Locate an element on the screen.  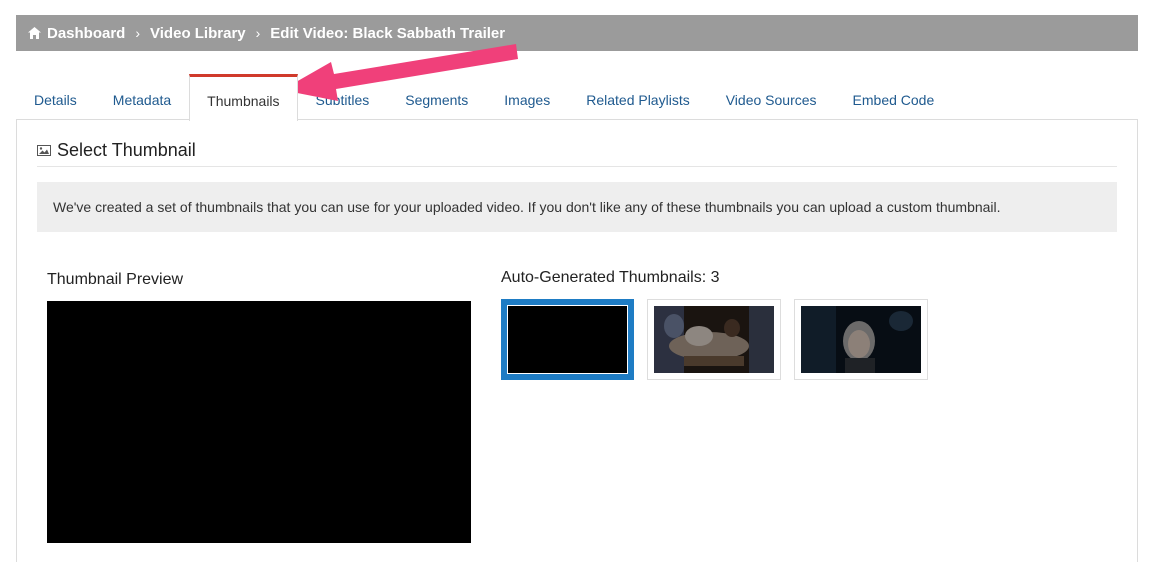
tab-thumbnails: Thumbnails is located at coordinates (243, 97).